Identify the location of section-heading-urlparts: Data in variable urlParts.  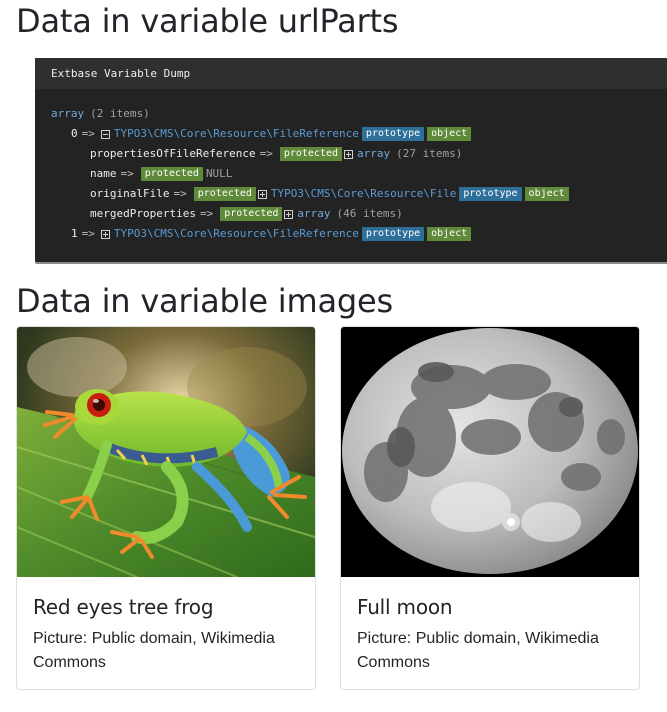
(207, 21).